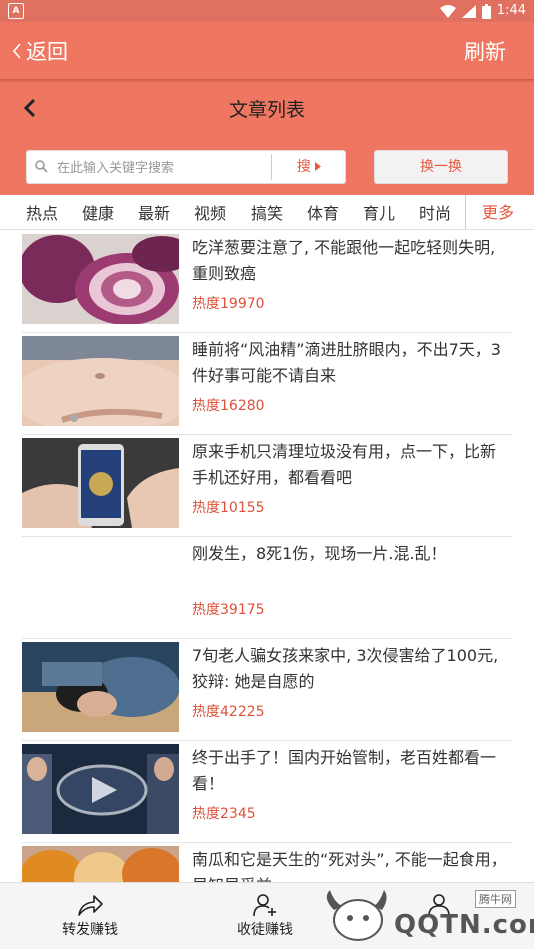 Image resolution: width=534 pixels, height=949 pixels. What do you see at coordinates (267, 588) in the screenshot?
I see `list-item: 刚发生，8死1伤，现场一片.混.乱！ 热度39175` at bounding box center [267, 588].